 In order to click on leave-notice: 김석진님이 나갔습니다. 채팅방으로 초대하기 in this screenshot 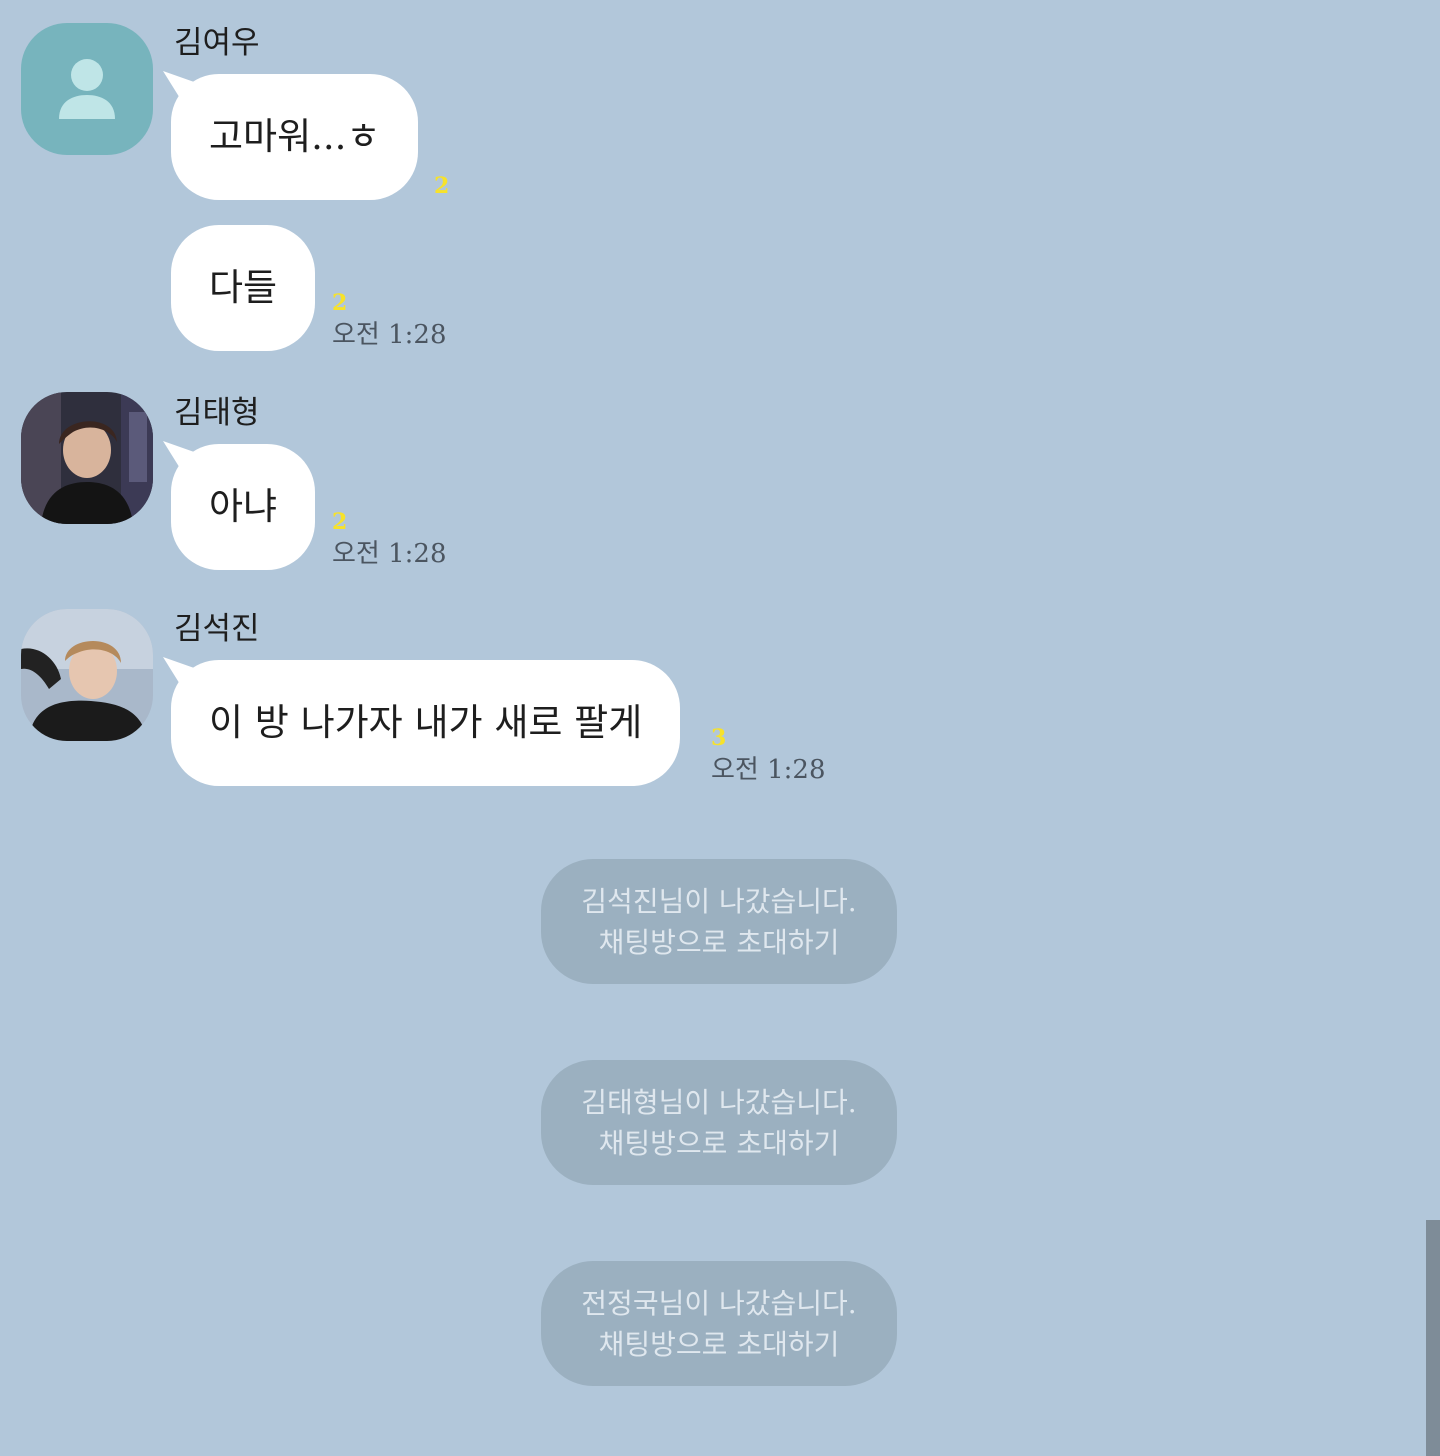, I will do `click(719, 921)`.